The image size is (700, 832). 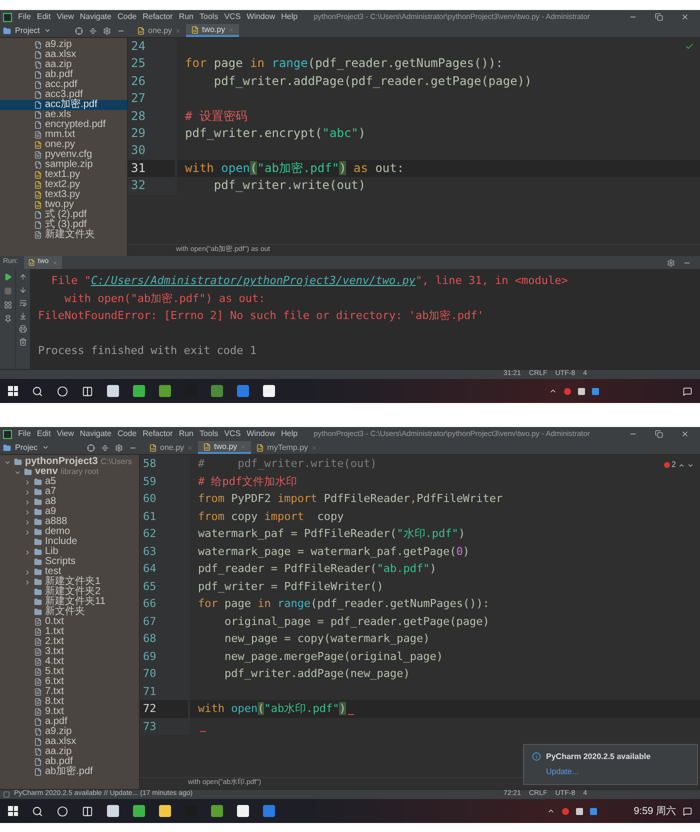 I want to click on tree-item: 式 (3).pdf, so click(x=63, y=225).